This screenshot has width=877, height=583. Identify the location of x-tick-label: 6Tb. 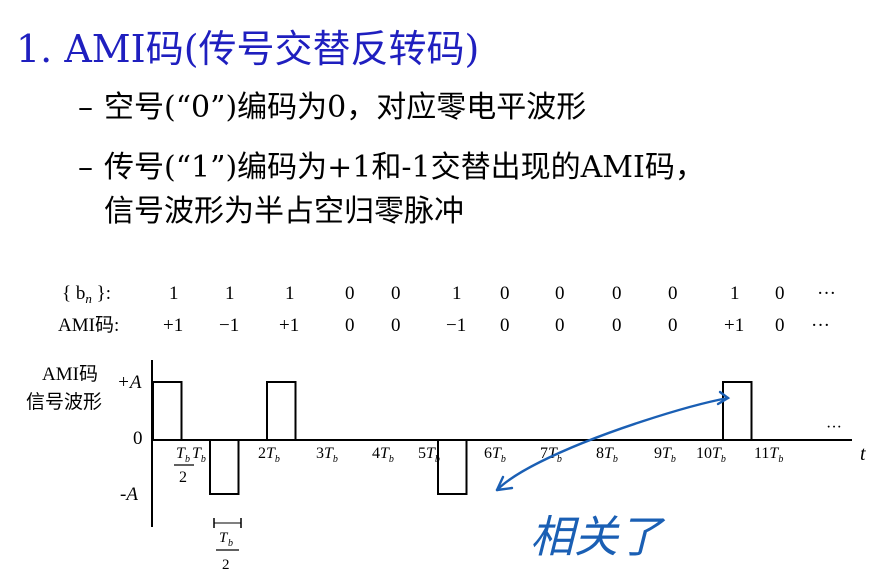
(495, 455).